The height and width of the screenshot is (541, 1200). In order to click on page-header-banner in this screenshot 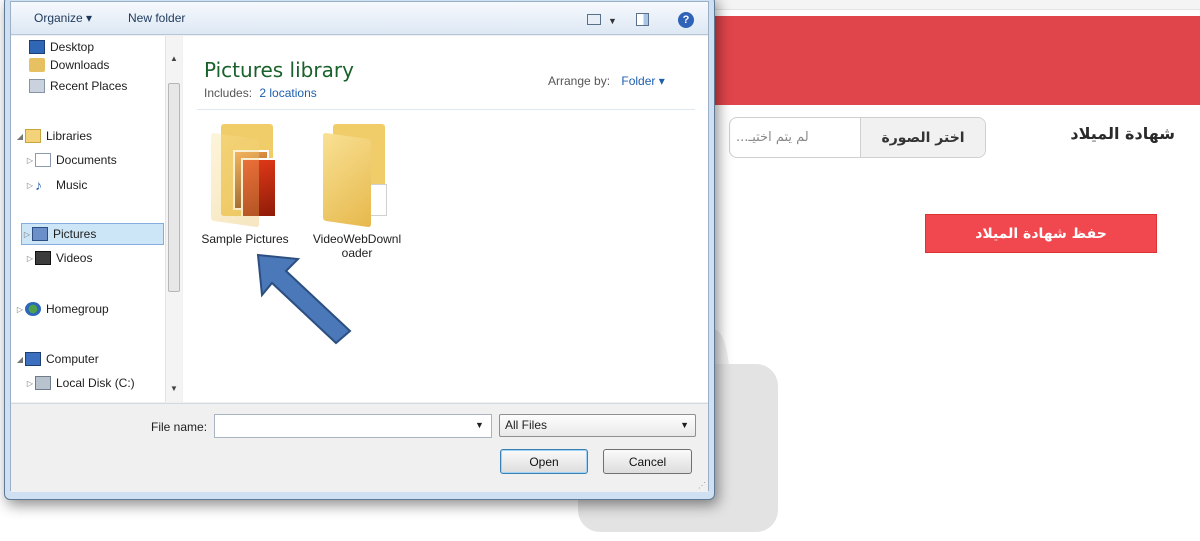, I will do `click(954, 60)`.